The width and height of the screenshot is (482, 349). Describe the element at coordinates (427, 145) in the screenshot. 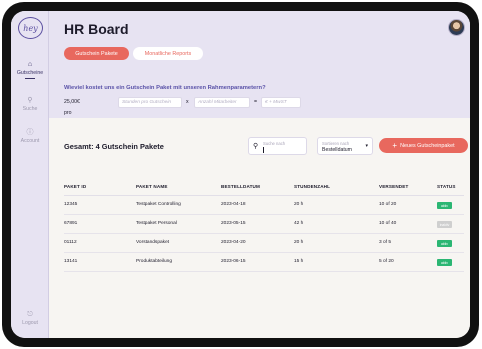

I see `add-package-label: Neues Gutscheinpaket` at that location.